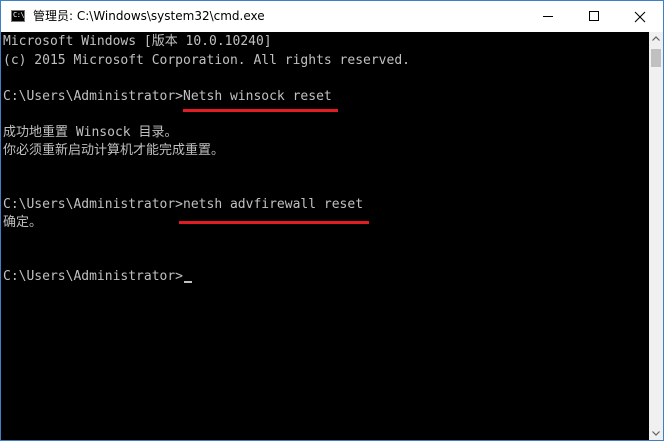 This screenshot has height=441, width=664. I want to click on text-cursor, so click(188, 282).